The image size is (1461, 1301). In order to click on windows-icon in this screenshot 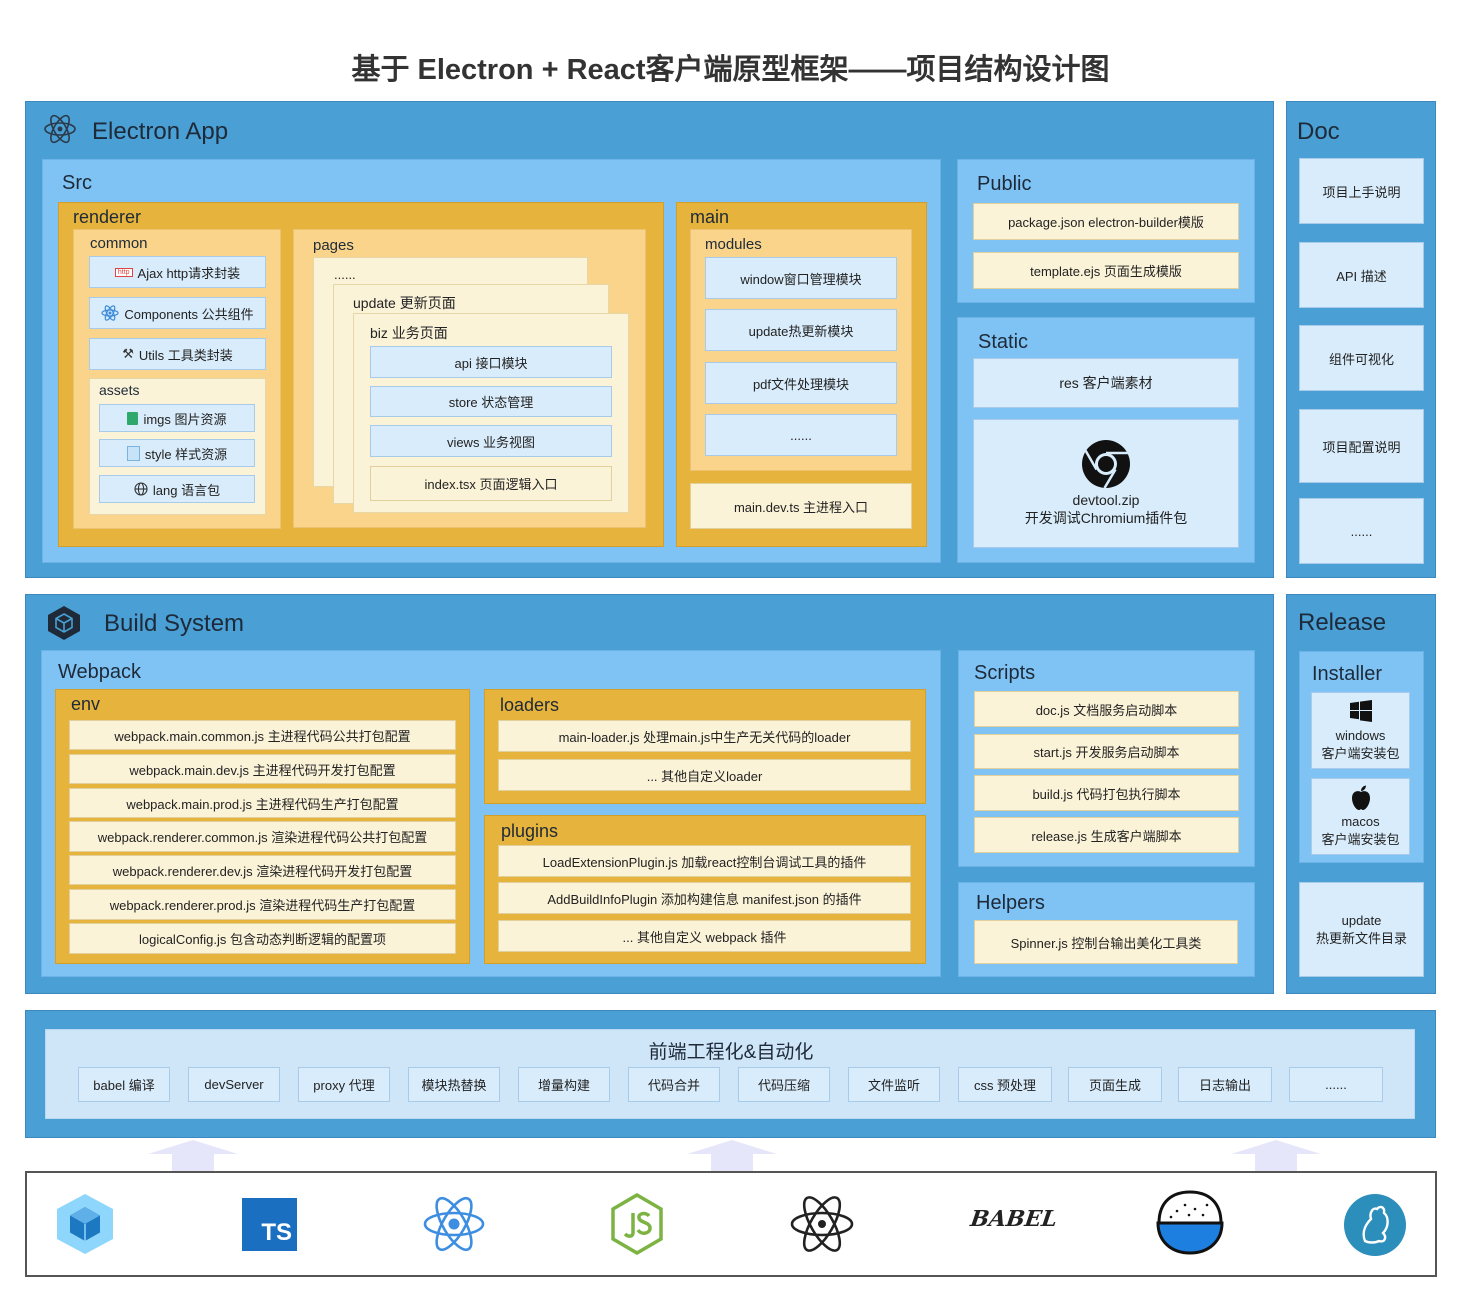, I will do `click(1360, 710)`.